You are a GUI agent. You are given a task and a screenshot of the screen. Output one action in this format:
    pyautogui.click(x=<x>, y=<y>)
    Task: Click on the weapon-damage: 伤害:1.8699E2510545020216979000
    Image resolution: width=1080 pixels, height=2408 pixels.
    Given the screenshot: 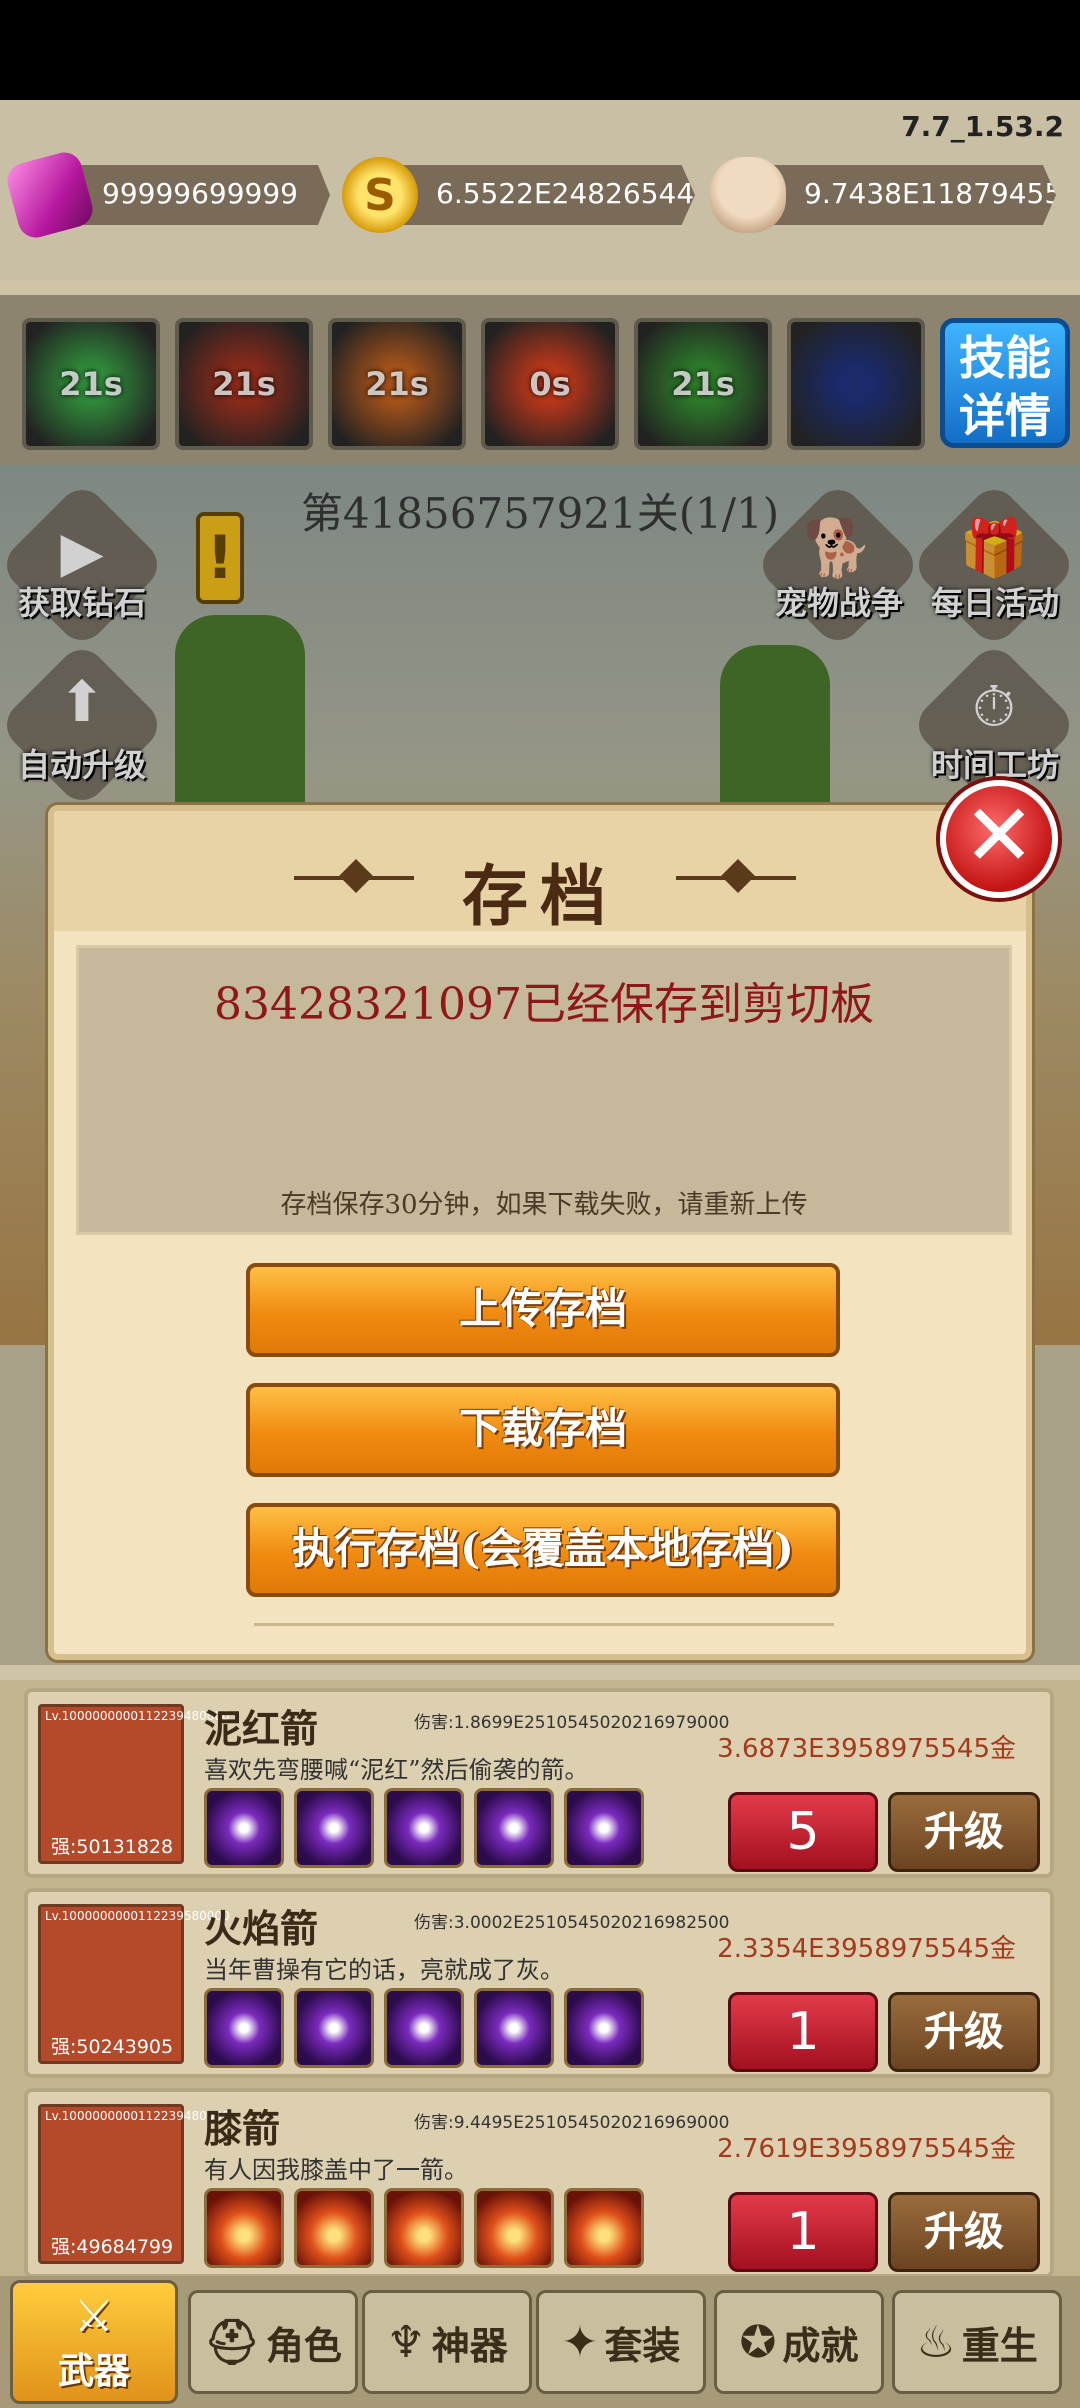 What is the action you would take?
    pyautogui.click(x=572, y=1723)
    